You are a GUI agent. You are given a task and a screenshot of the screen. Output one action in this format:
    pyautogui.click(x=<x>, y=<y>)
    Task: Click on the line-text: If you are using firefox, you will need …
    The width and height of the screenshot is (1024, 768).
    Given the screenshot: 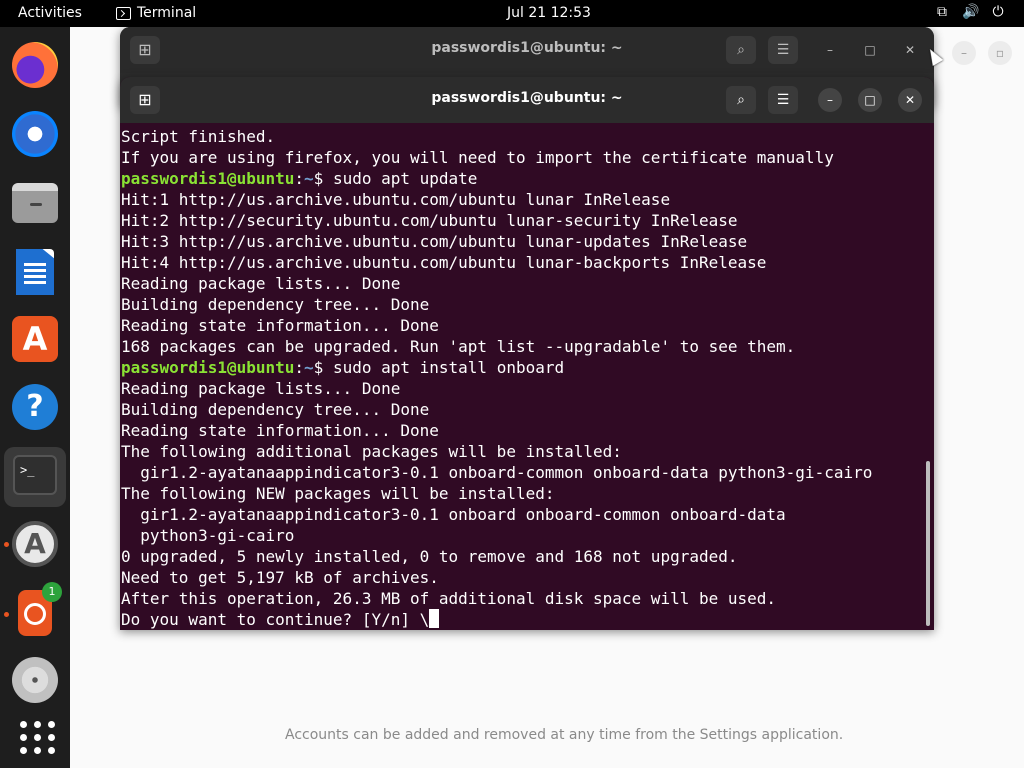 What is the action you would take?
    pyautogui.click(x=477, y=157)
    